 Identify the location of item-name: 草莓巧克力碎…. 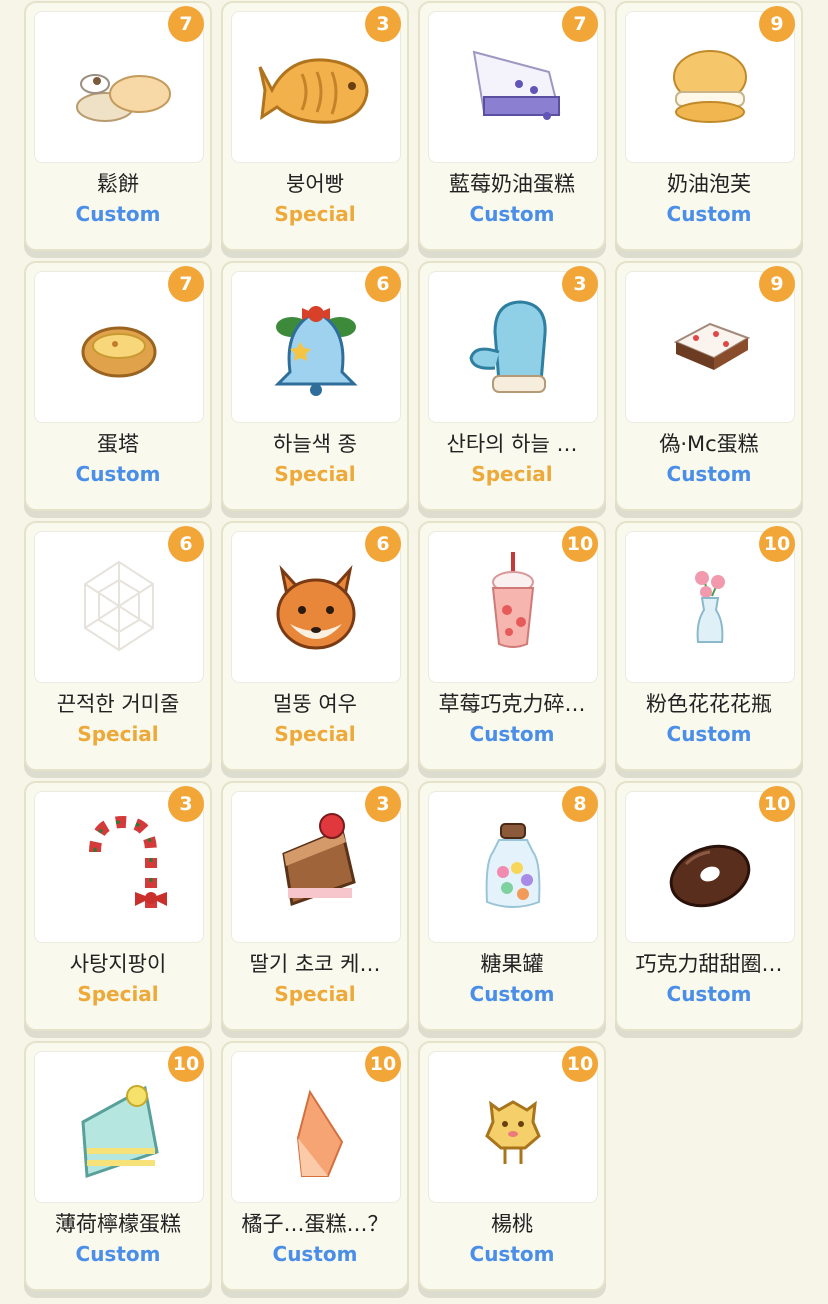
(512, 704).